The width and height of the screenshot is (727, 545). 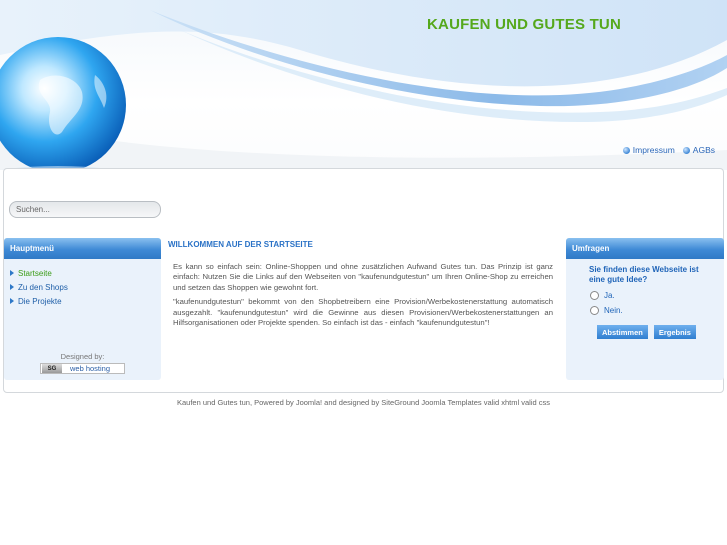 What do you see at coordinates (609, 295) in the screenshot?
I see `poll-option-label: Ja.` at bounding box center [609, 295].